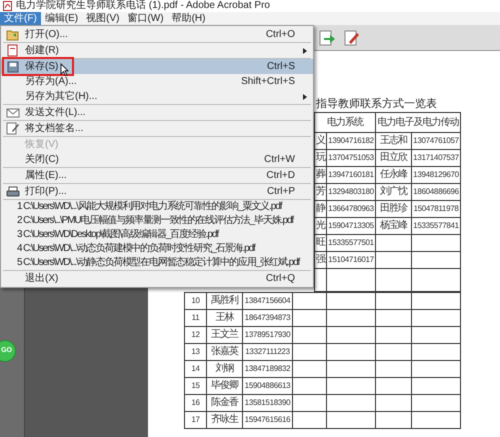 This screenshot has height=437, width=500. Describe the element at coordinates (351, 226) in the screenshot. I see `table-cell: 15904713305` at that location.